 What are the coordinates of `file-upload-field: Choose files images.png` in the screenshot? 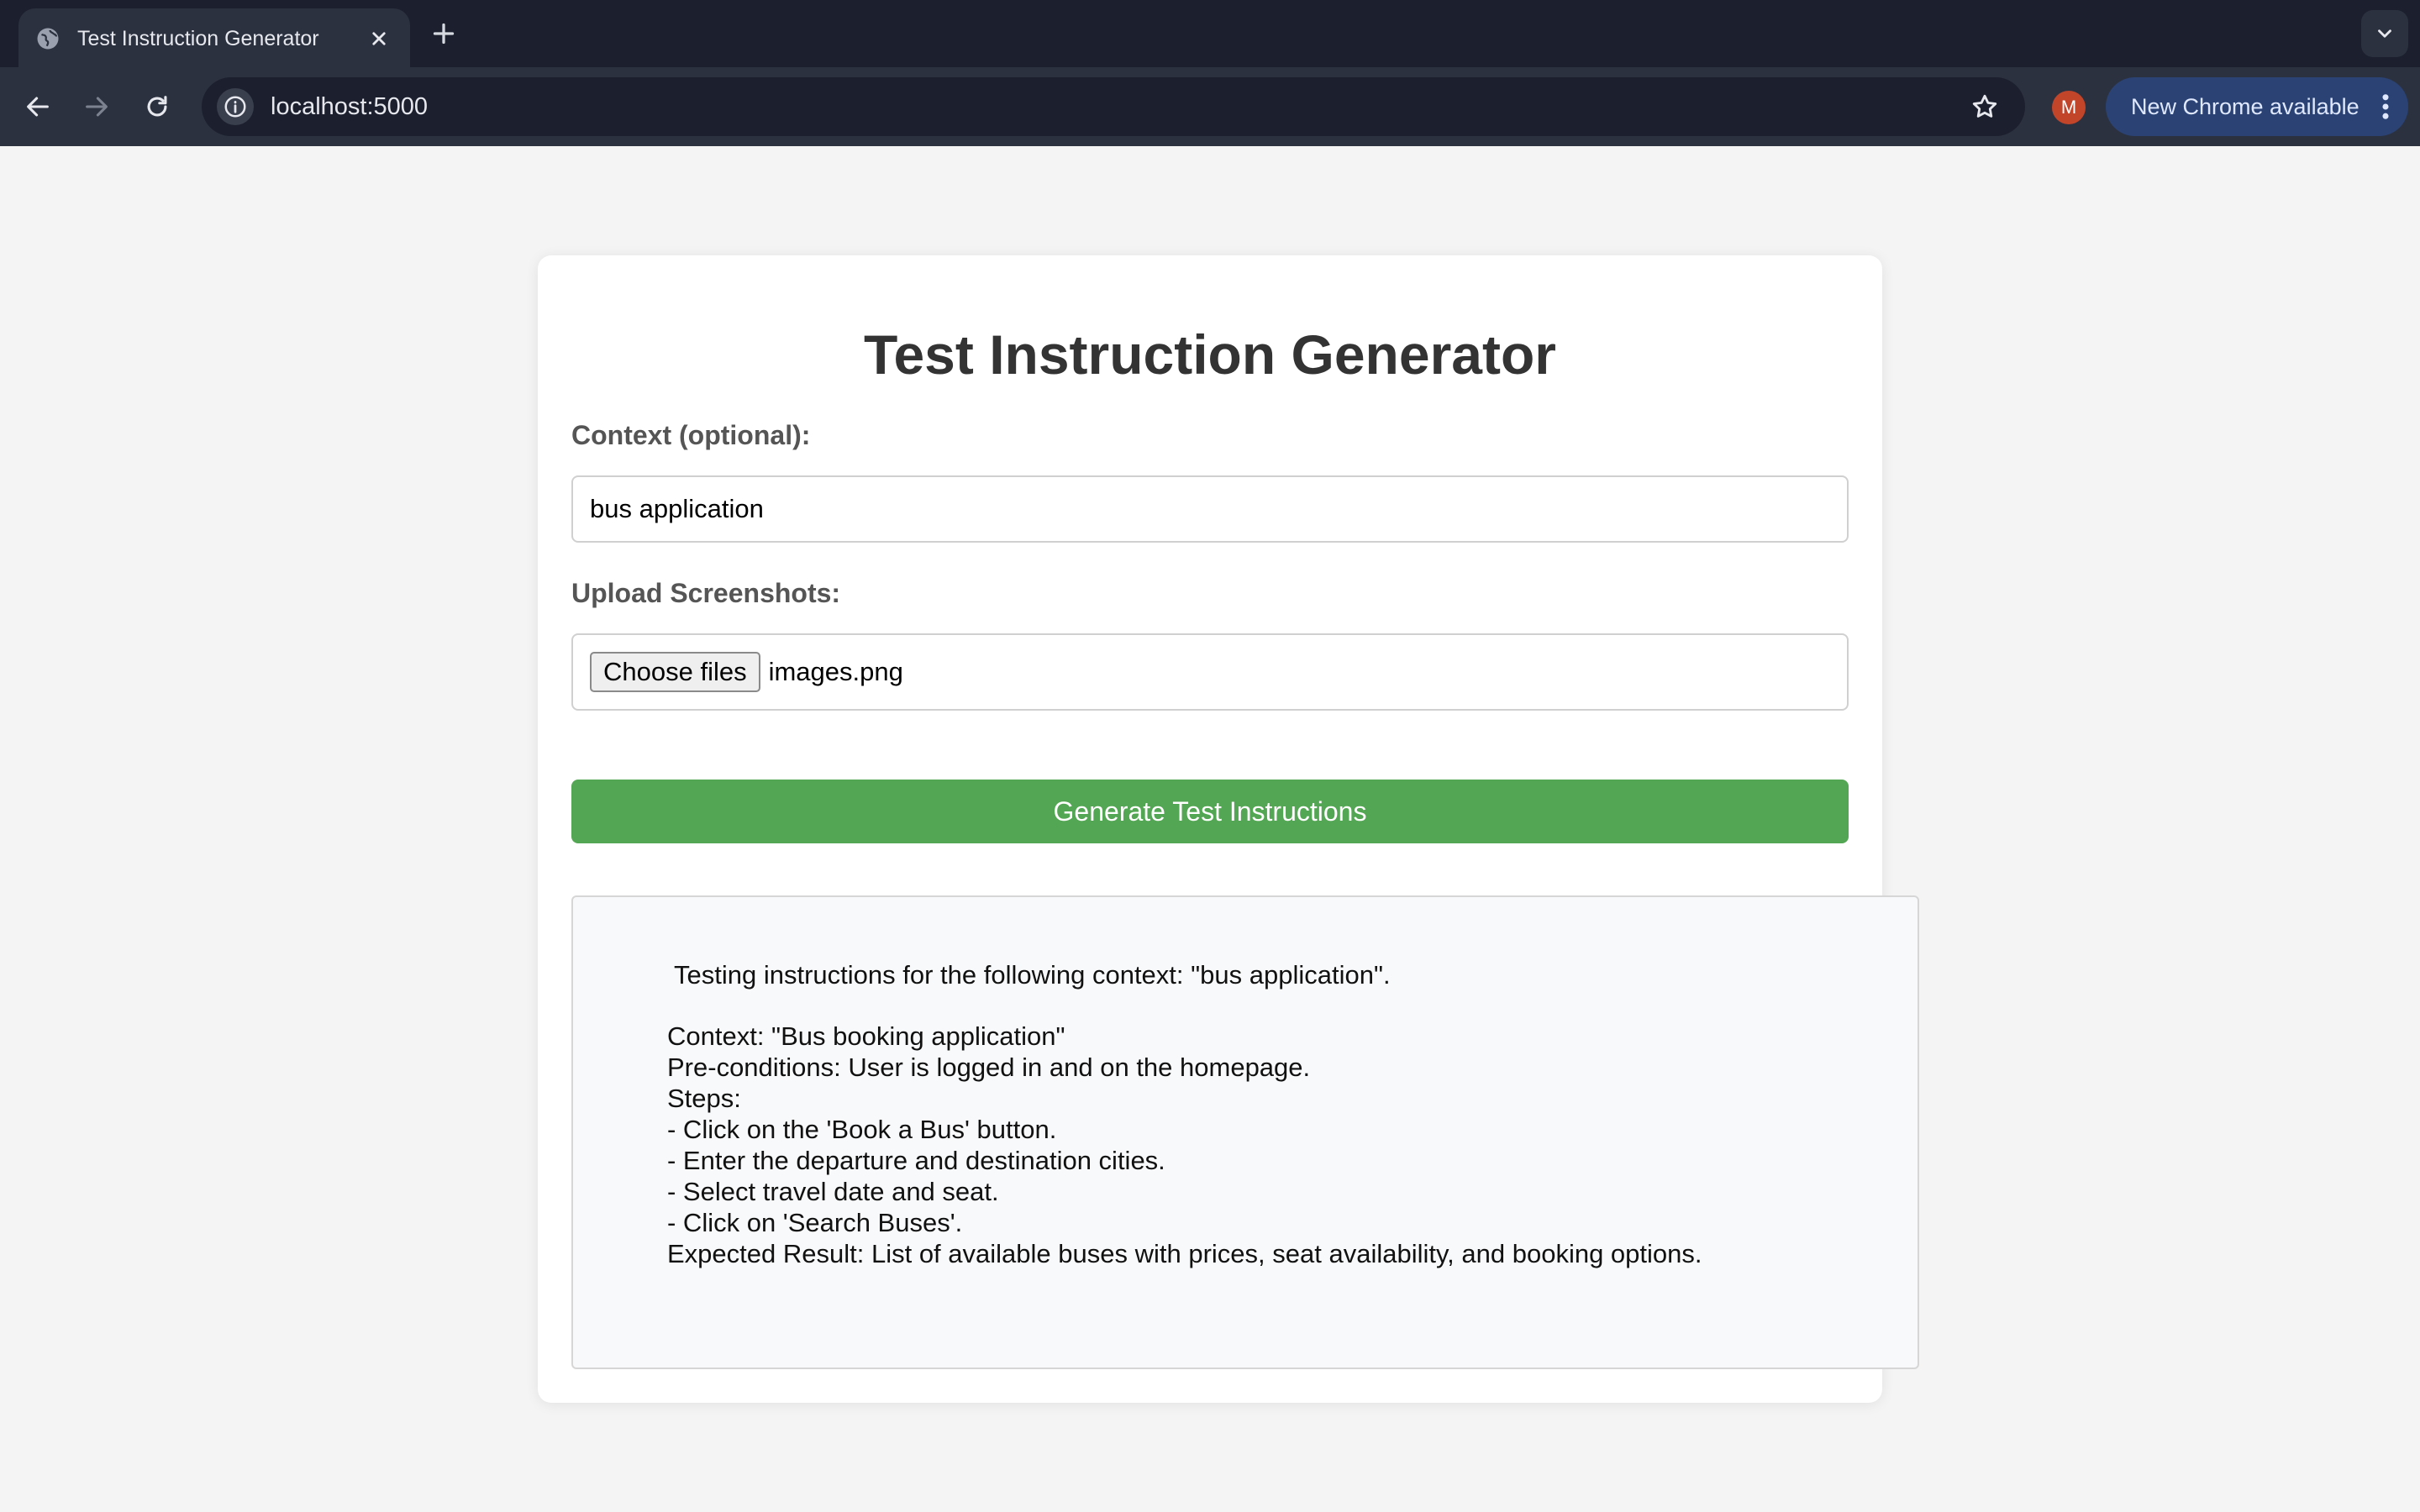 It's located at (1210, 672).